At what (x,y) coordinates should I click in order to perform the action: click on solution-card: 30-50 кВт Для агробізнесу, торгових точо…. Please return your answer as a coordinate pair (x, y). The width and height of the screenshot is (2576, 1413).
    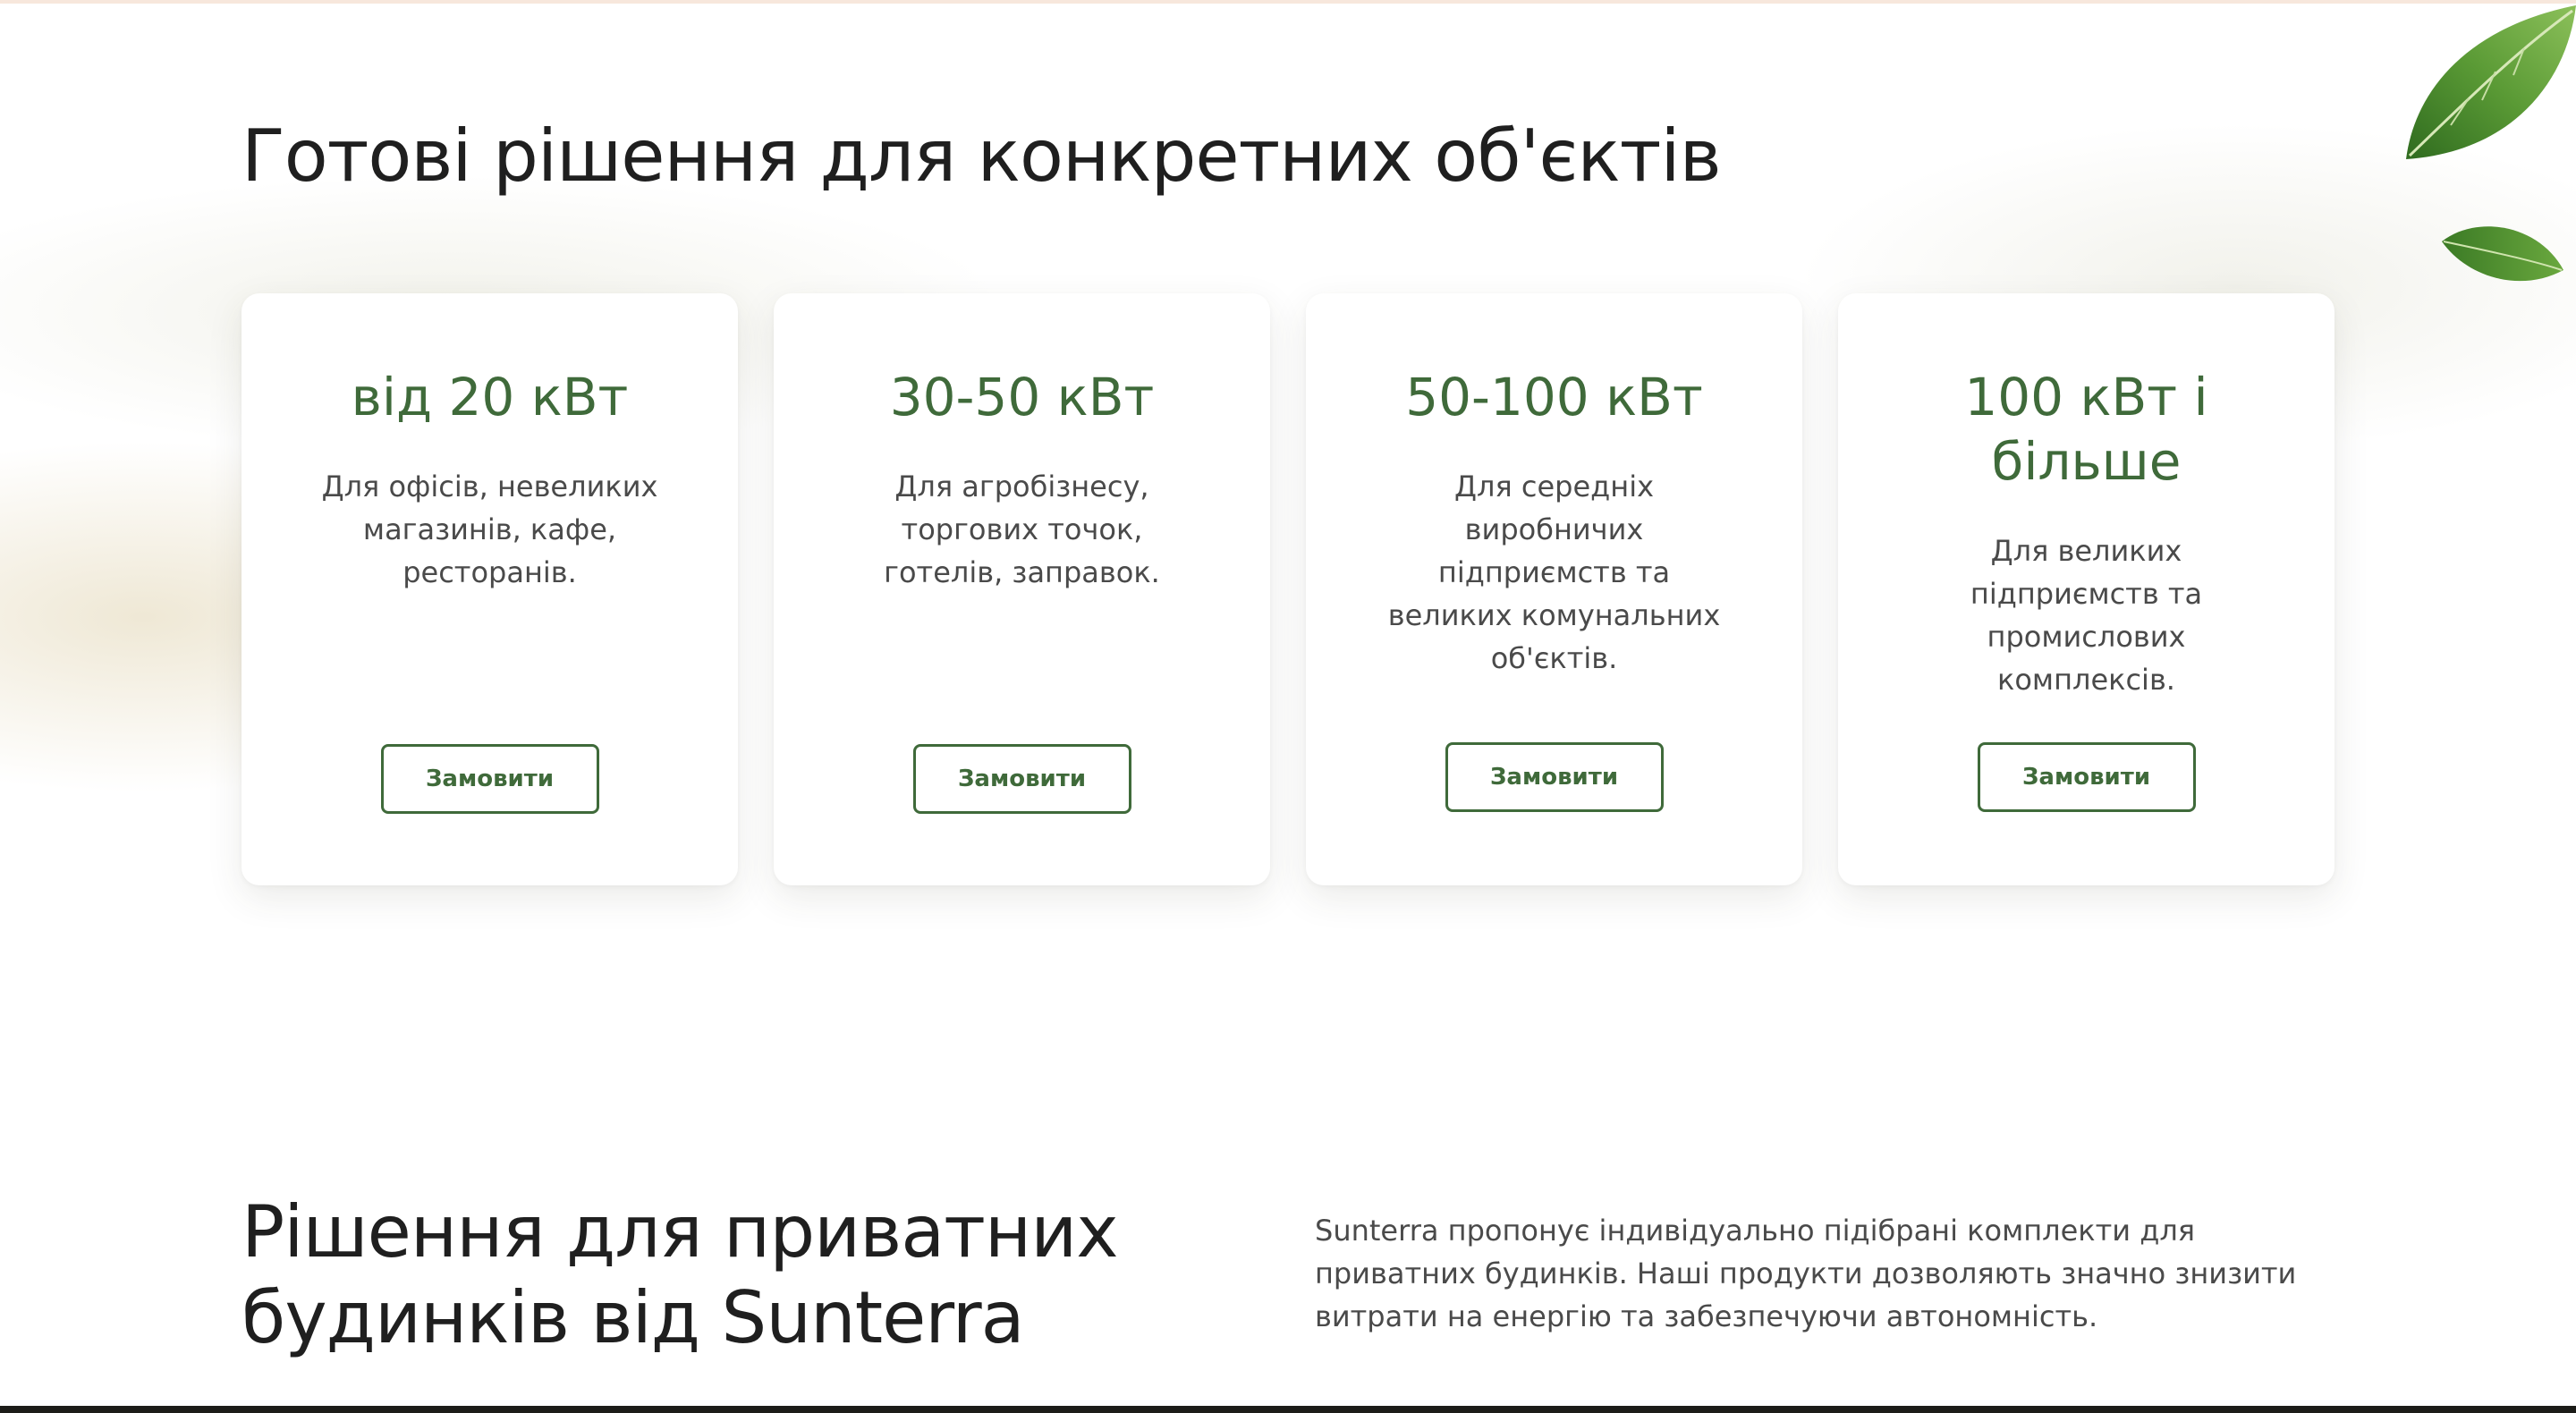
    Looking at the image, I should click on (1022, 589).